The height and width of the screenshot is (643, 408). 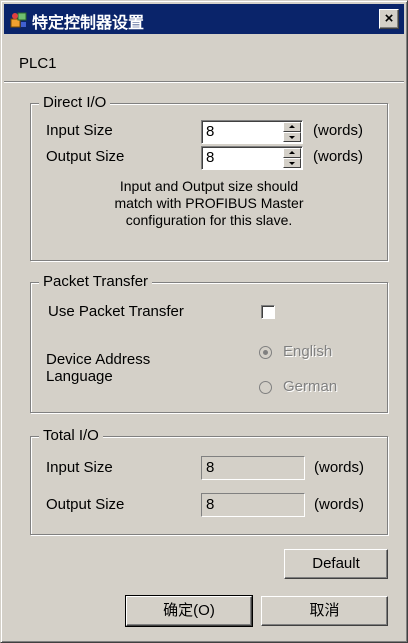 What do you see at coordinates (98, 359) in the screenshot?
I see `language-label-line: Device Address` at bounding box center [98, 359].